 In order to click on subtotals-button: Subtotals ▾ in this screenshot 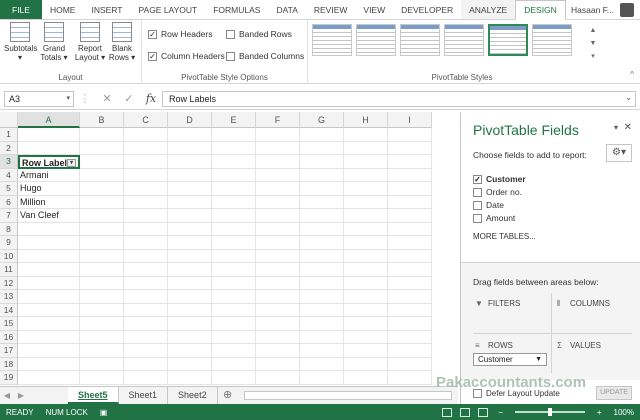, I will do `click(20, 42)`.